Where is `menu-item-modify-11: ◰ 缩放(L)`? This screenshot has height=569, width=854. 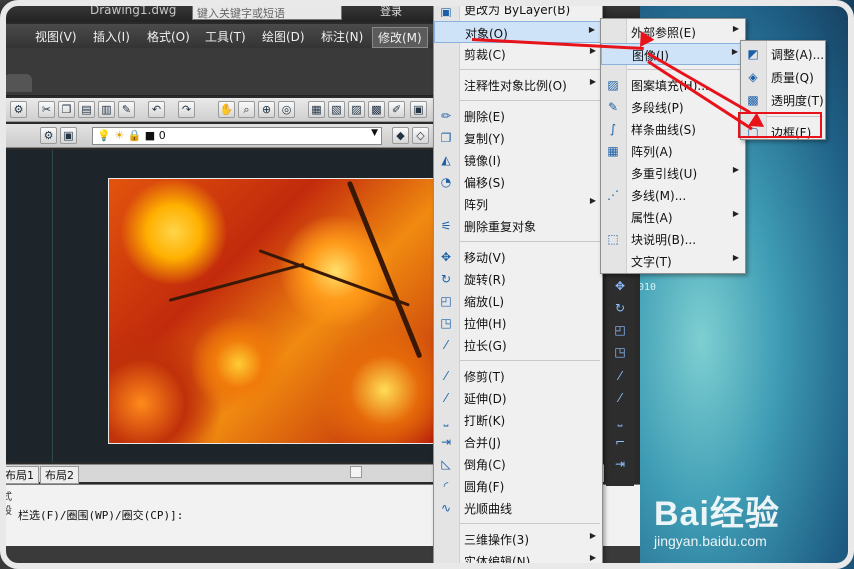
menu-item-modify-11: ◰ 缩放(L) is located at coordinates (518, 301).